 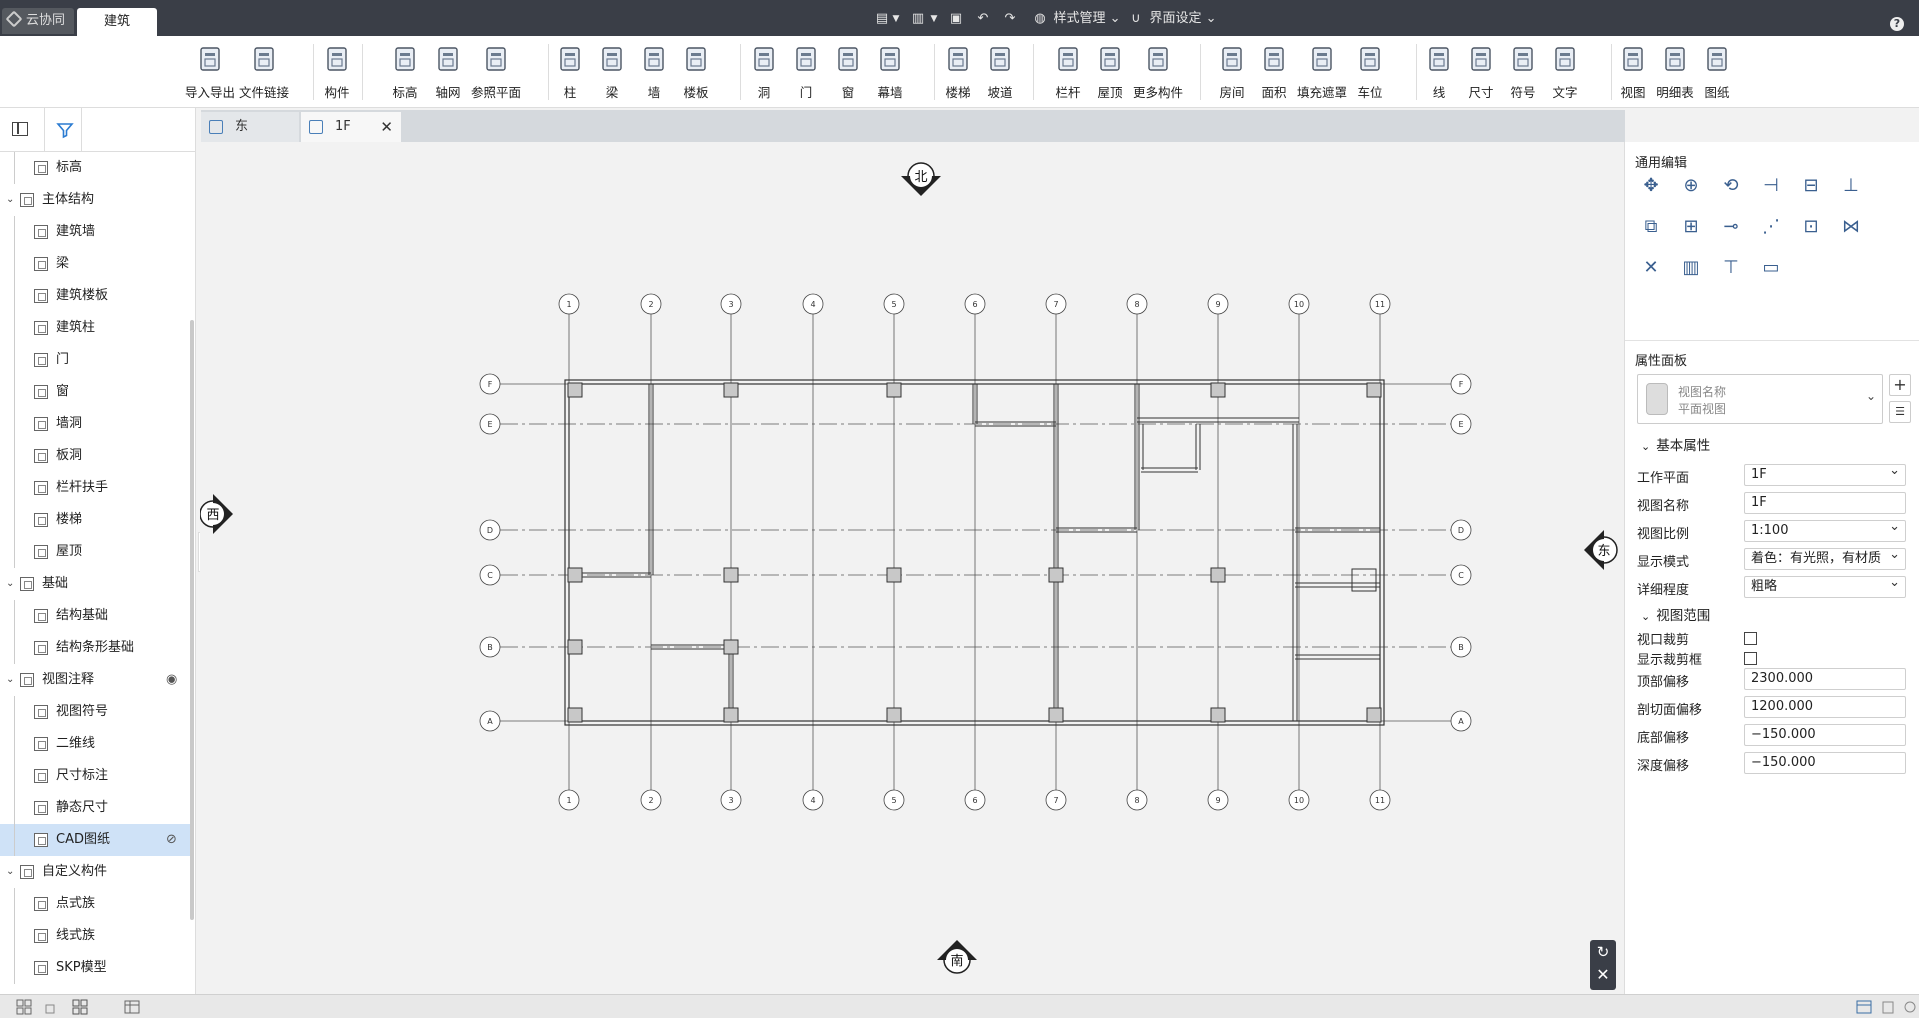 What do you see at coordinates (1851, 186) in the screenshot?
I see `align-icon: ⊥` at bounding box center [1851, 186].